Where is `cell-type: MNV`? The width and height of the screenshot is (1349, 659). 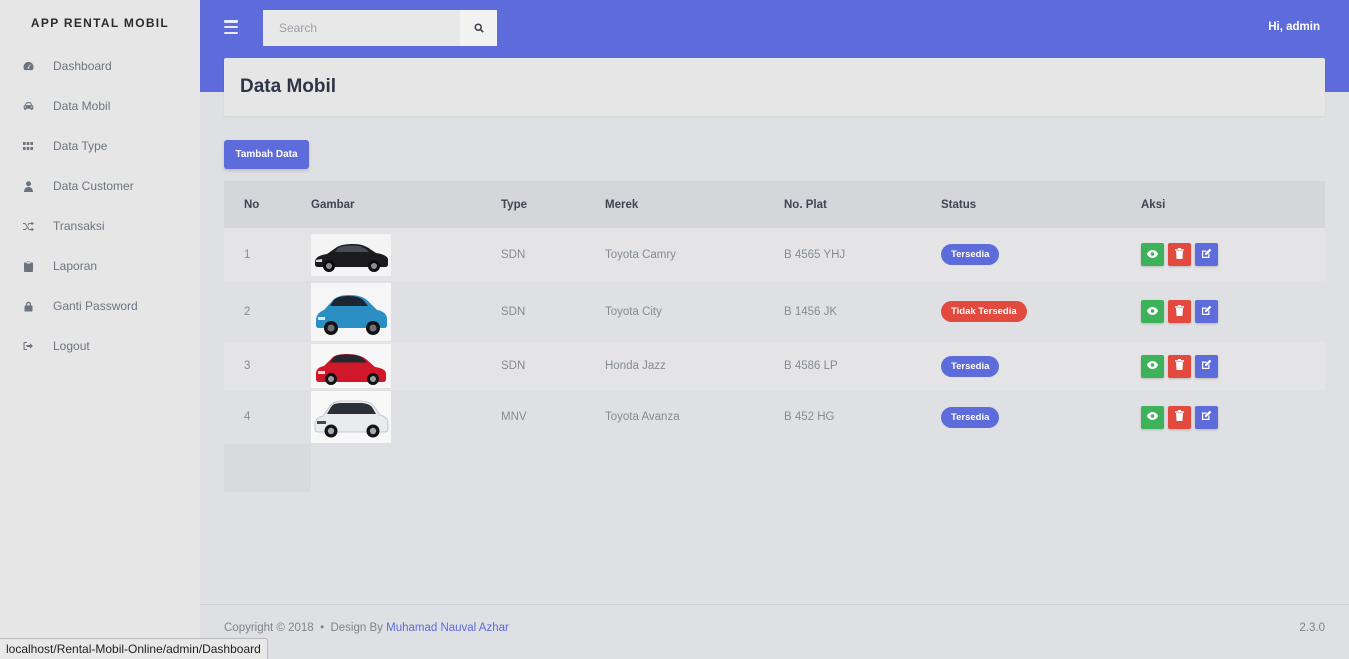 cell-type: MNV is located at coordinates (514, 417).